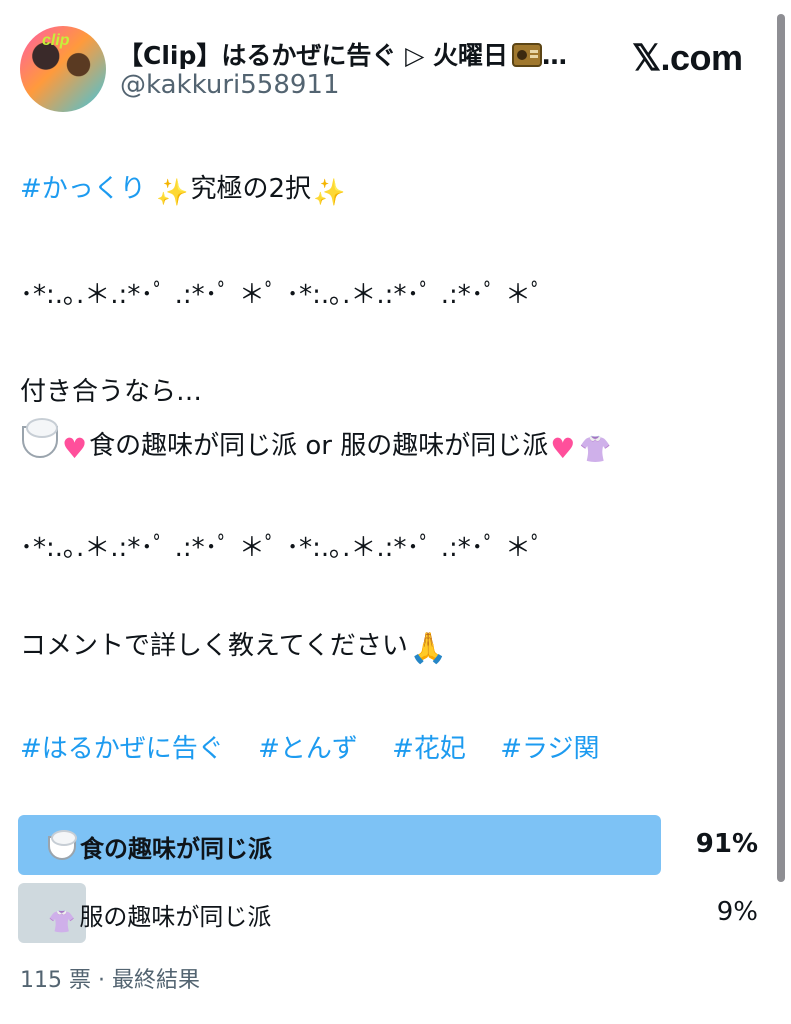 The image size is (791, 1024). I want to click on display-name-text: 【Clip】はるかぜに告ぐ ▷ 火曜日, so click(313, 55).